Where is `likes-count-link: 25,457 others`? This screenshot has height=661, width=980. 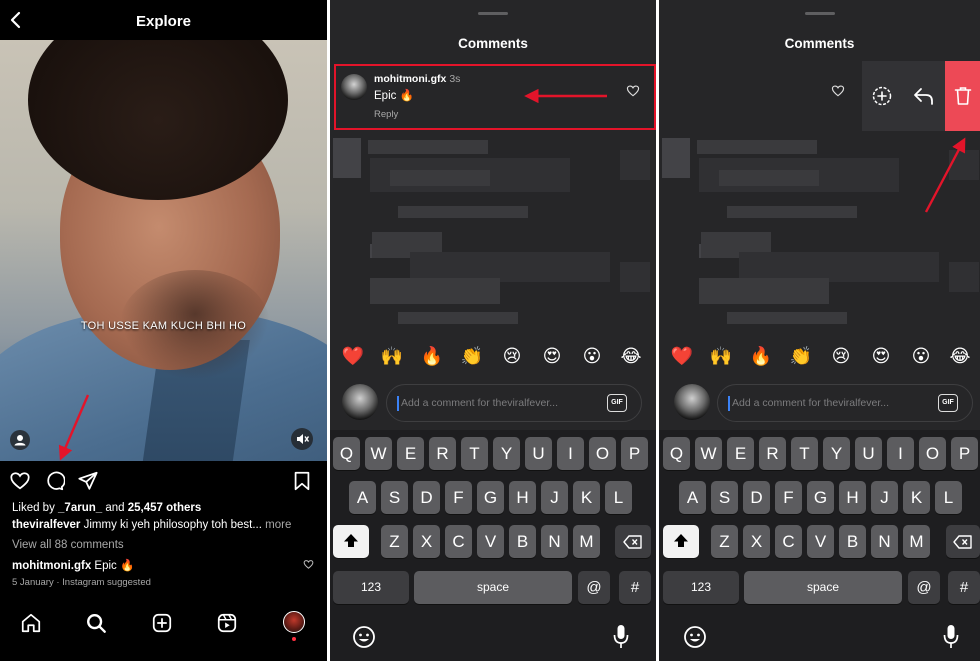 likes-count-link: 25,457 others is located at coordinates (165, 508).